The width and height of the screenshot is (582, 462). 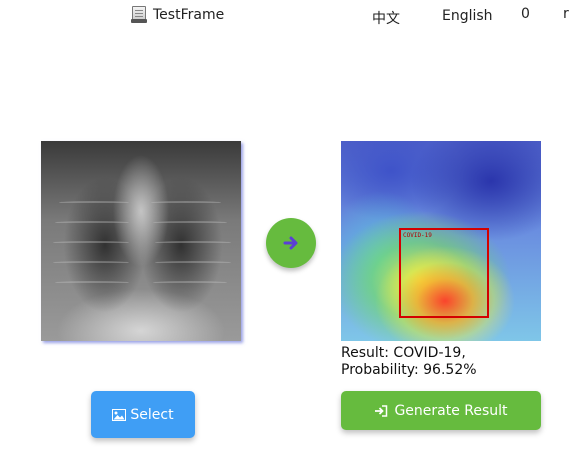 What do you see at coordinates (467, 16) in the screenshot?
I see `language-english-link: English` at bounding box center [467, 16].